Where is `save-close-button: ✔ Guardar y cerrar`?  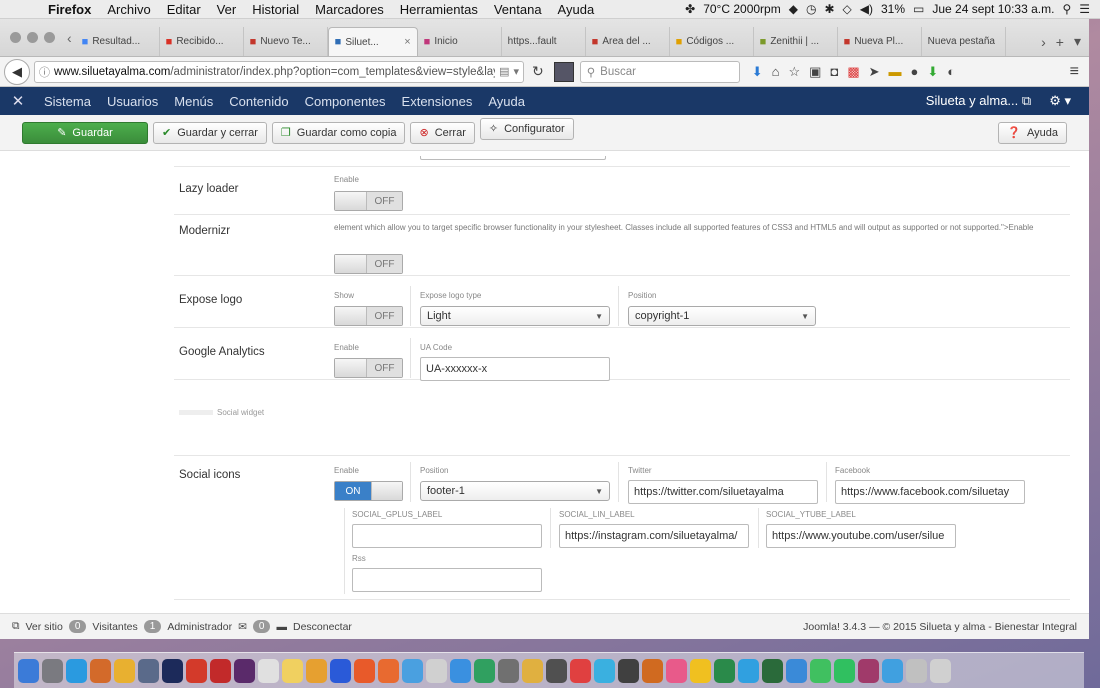
save-close-button: ✔ Guardar y cerrar is located at coordinates (210, 132).